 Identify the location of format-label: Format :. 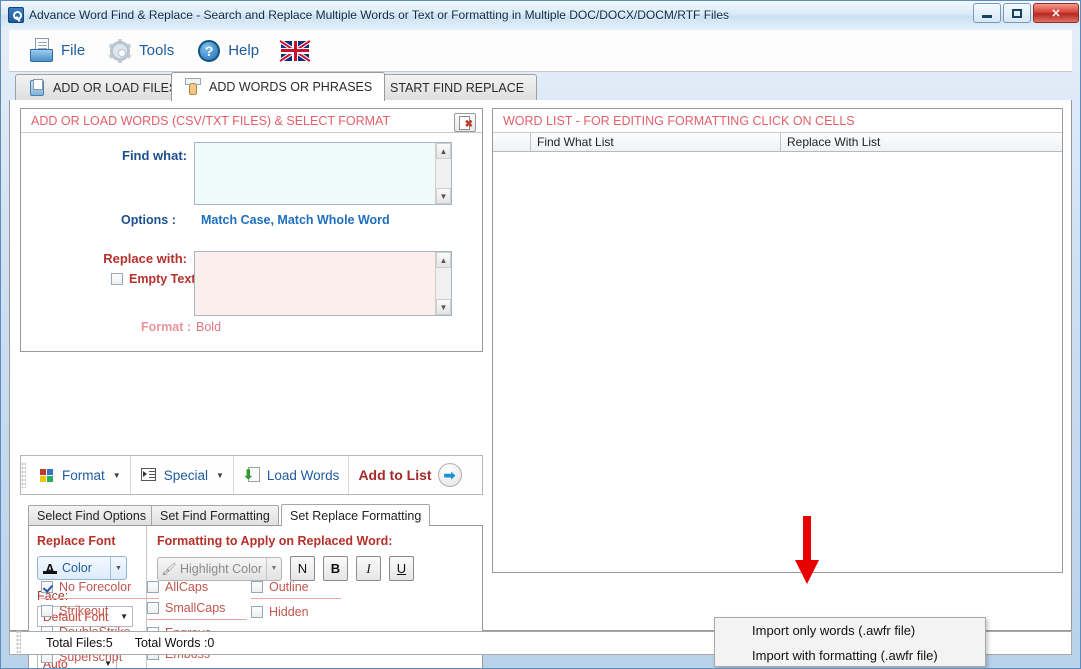
(166, 327).